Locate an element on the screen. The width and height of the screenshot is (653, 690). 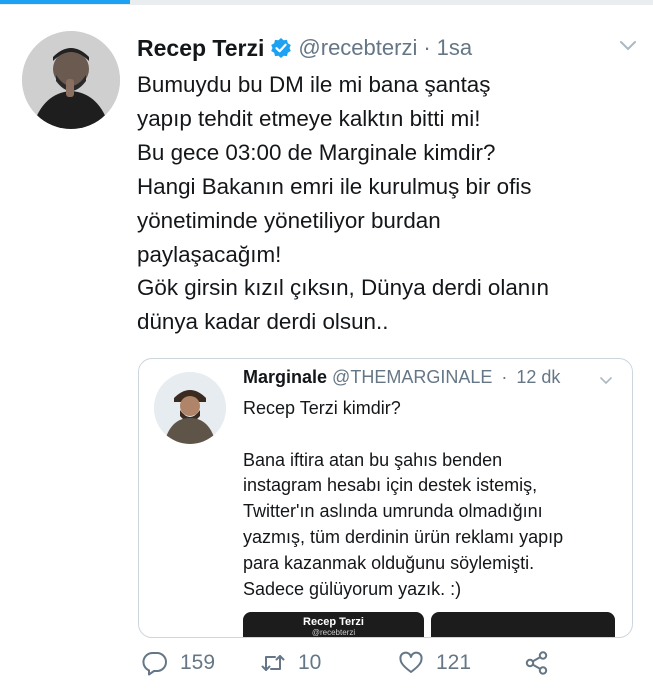
quoted-media-image is located at coordinates (523, 624).